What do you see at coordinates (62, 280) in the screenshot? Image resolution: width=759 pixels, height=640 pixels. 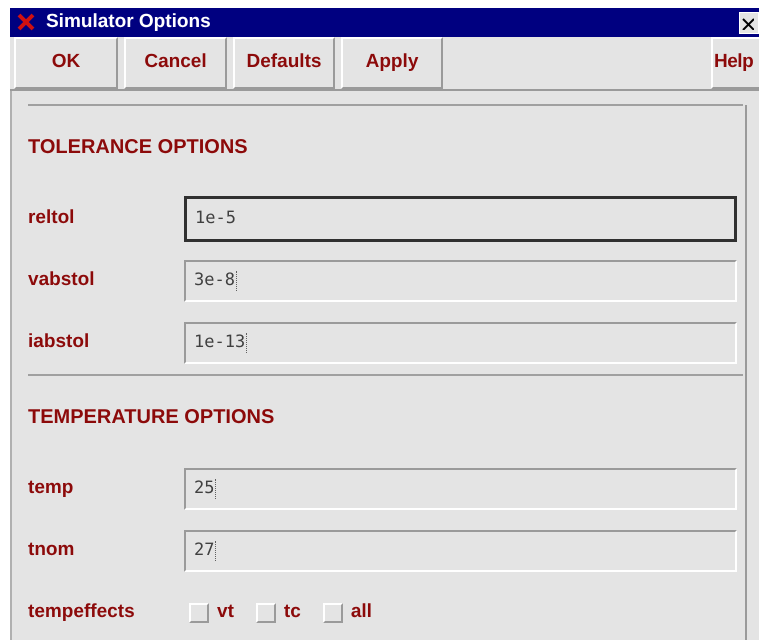 I see `field-label: vabstol` at bounding box center [62, 280].